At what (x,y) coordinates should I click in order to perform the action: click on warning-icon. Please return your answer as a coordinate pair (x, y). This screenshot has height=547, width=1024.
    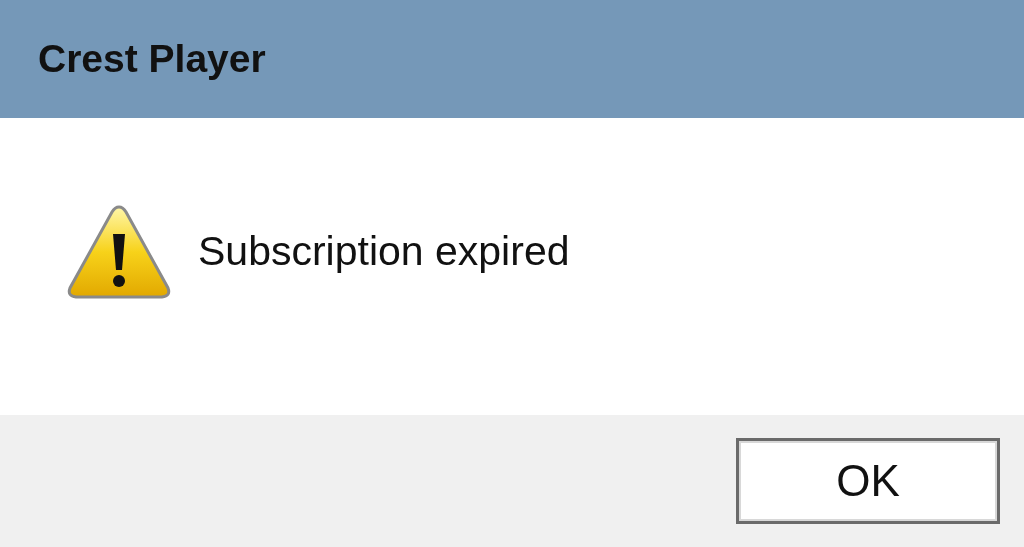
    Looking at the image, I should click on (119, 251).